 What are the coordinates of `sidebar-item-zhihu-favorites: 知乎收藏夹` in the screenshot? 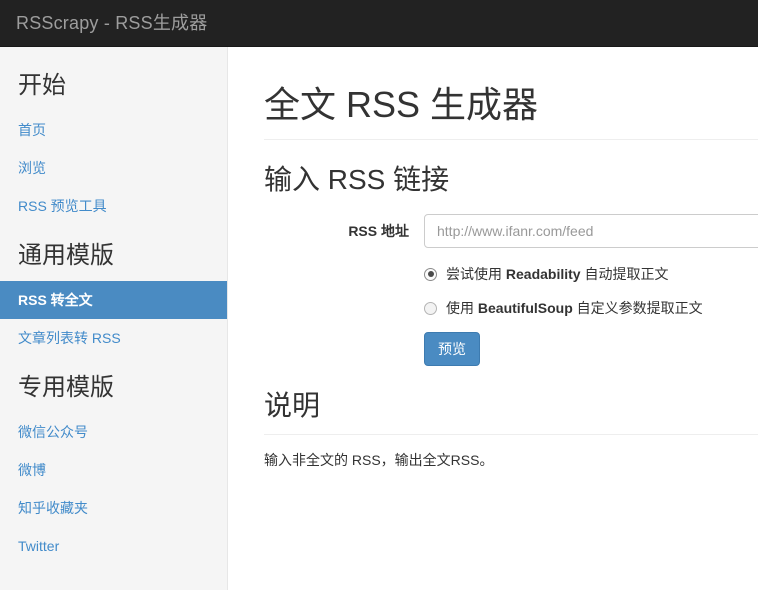 It's located at (113, 508).